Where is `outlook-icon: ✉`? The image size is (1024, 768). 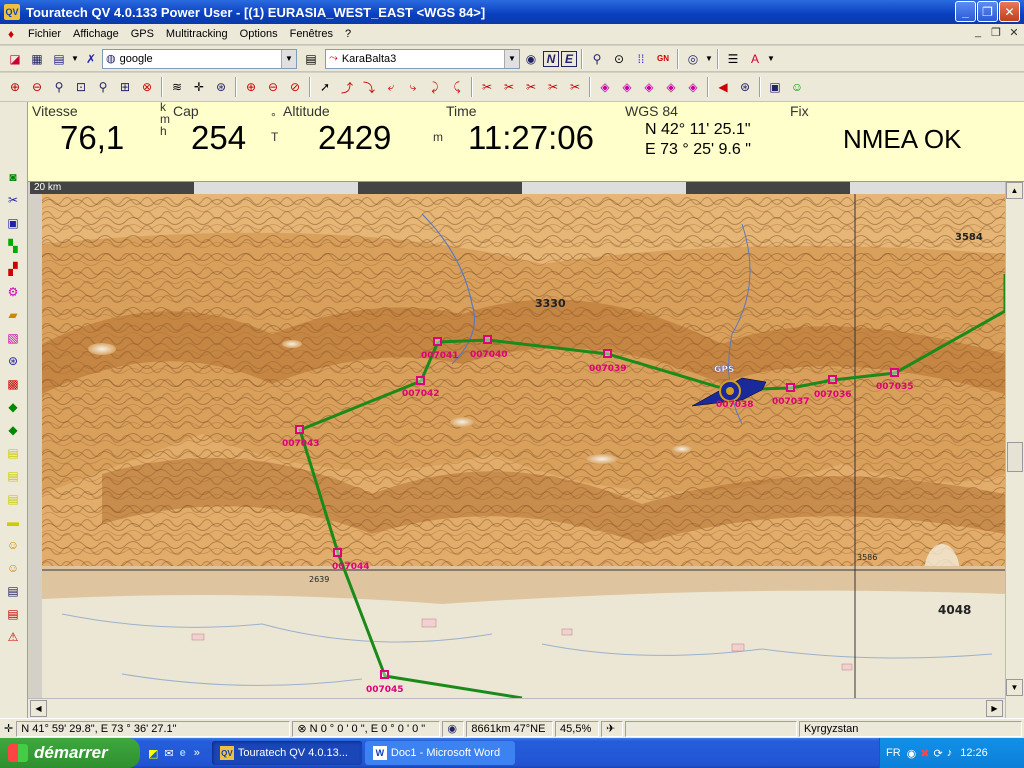
outlook-icon: ✉ is located at coordinates (168, 753).